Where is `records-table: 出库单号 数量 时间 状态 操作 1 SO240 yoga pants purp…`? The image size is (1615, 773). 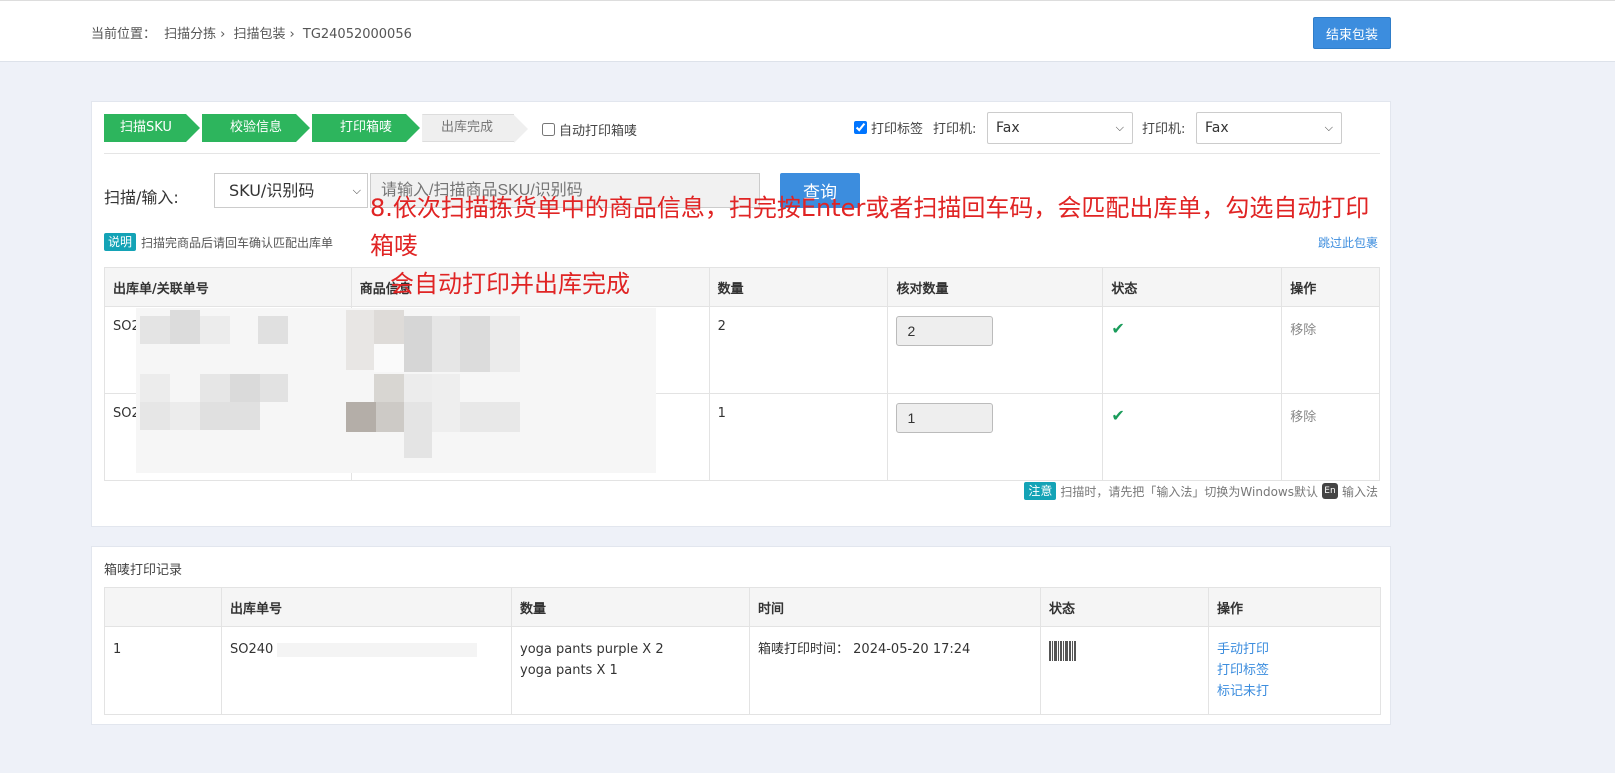
records-table: 出库单号 数量 时间 状态 操作 1 SO240 yoga pants purp… is located at coordinates (742, 651).